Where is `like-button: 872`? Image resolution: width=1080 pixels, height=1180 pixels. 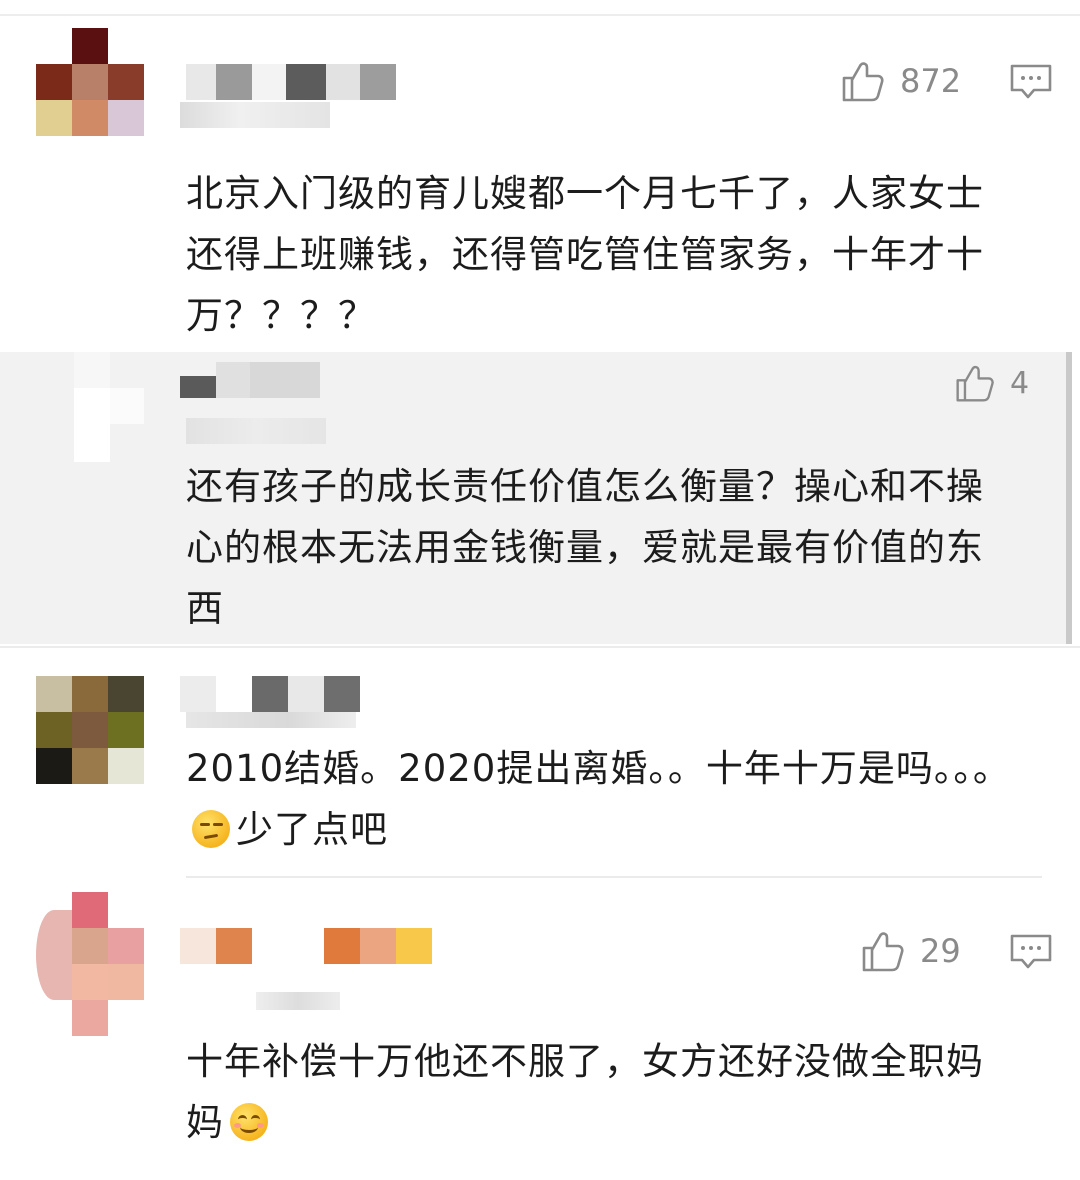
like-button: 872 is located at coordinates (900, 81).